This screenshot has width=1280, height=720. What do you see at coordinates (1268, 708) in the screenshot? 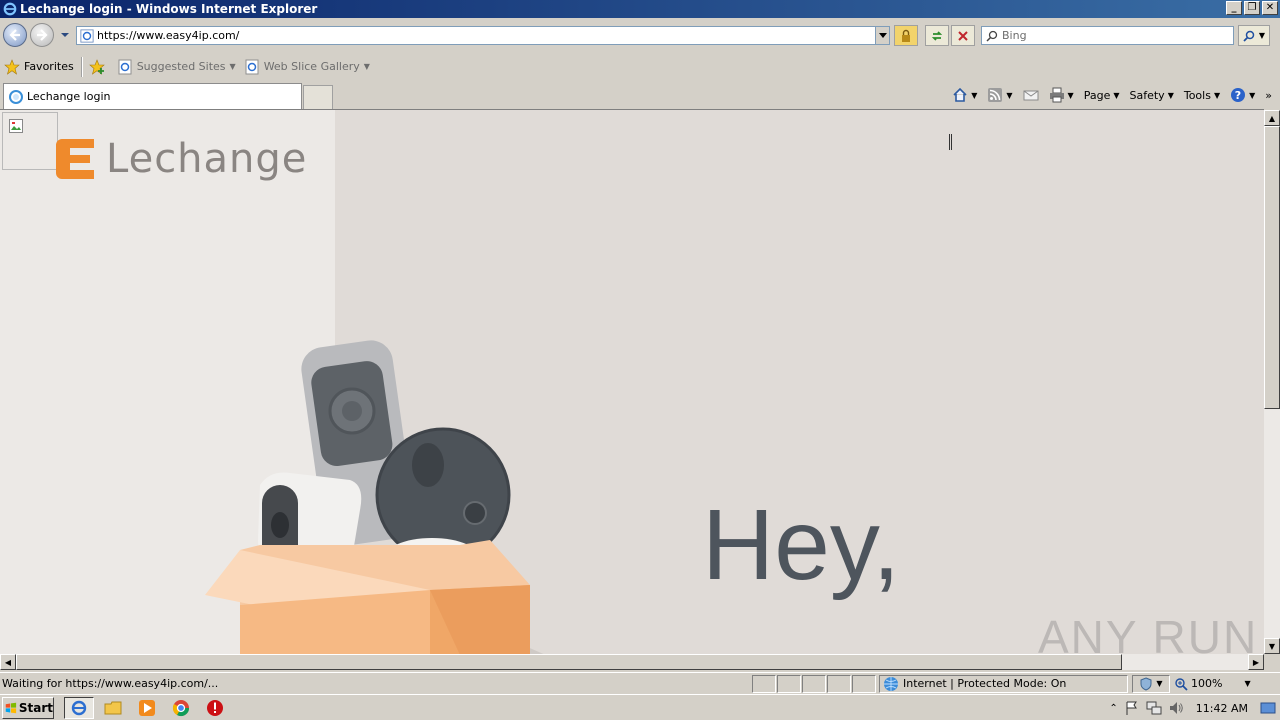
I see `show-desktop-icon` at bounding box center [1268, 708].